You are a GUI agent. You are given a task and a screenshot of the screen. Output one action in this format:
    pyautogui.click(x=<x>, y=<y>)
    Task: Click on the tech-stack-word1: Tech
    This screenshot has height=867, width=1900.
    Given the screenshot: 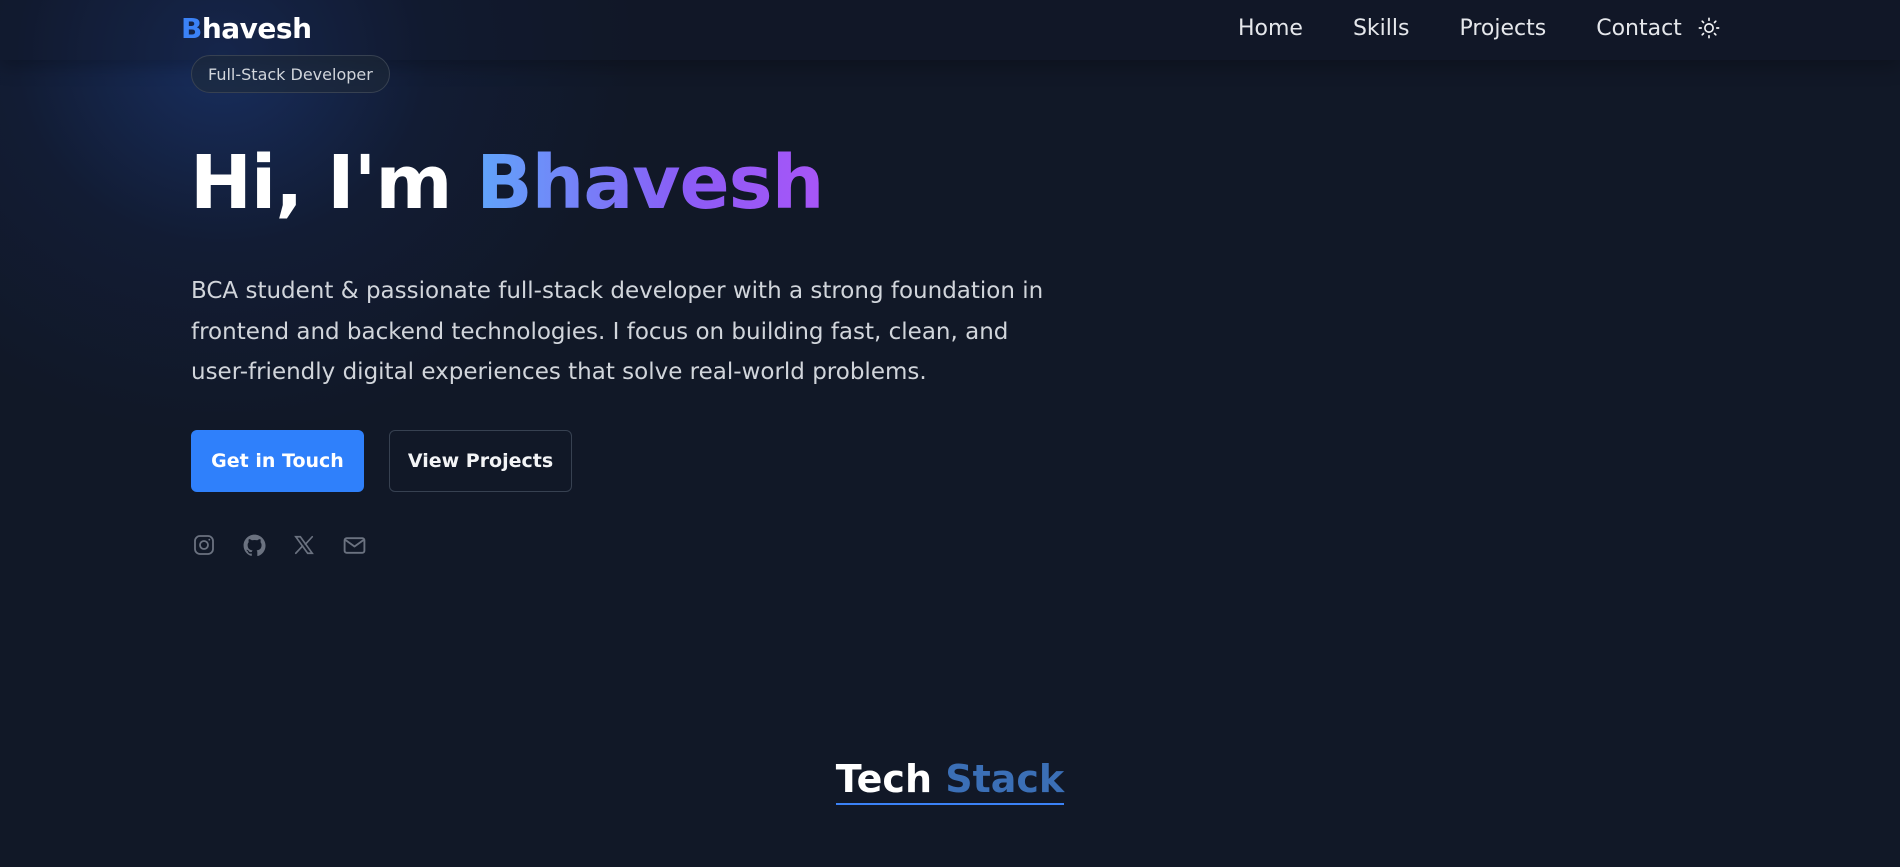 What is the action you would take?
    pyautogui.click(x=883, y=779)
    